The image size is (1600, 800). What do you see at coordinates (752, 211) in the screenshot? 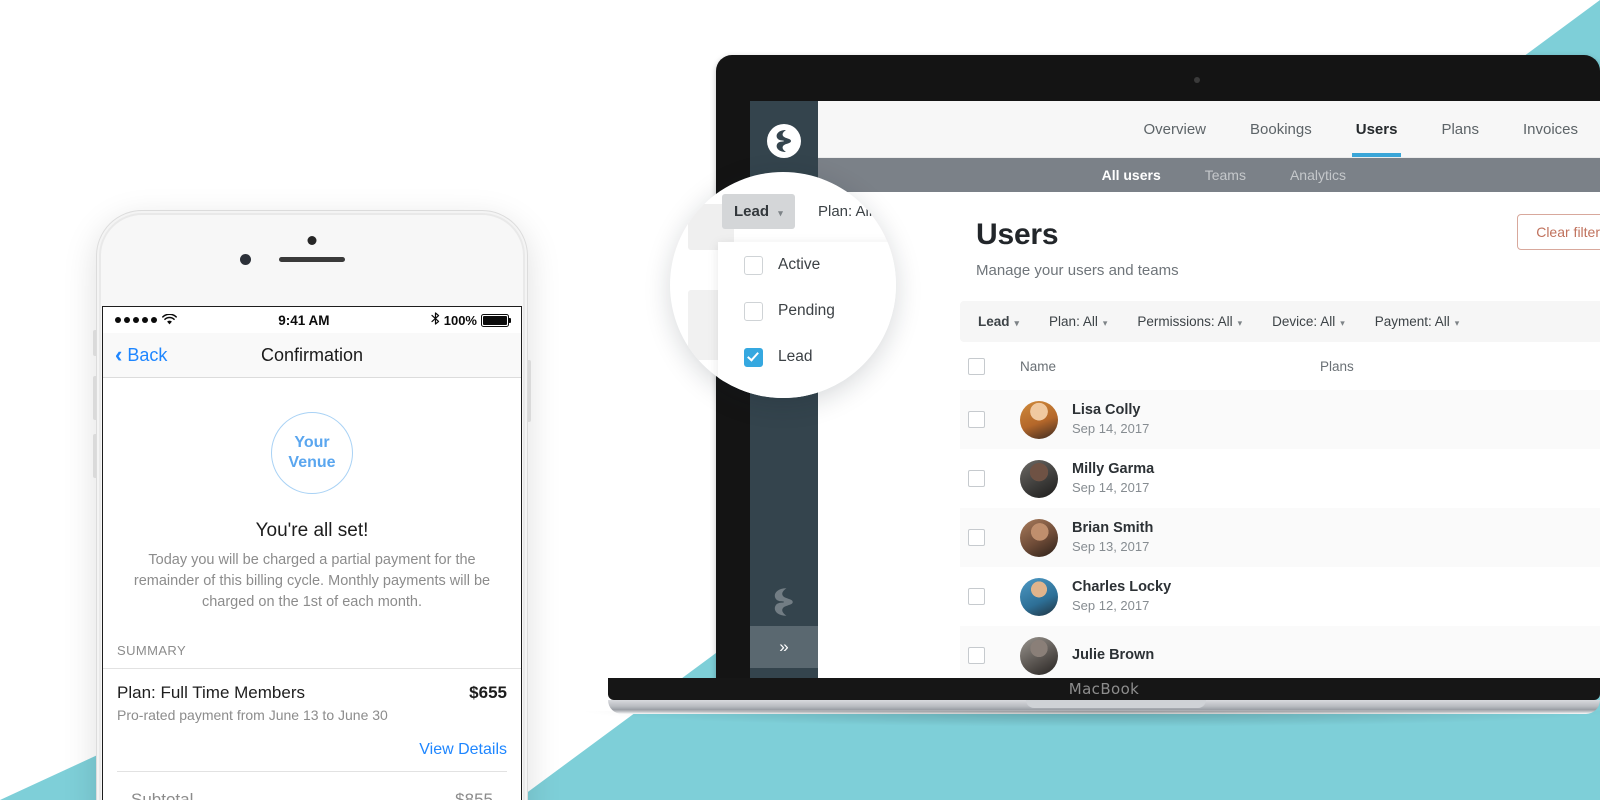
I see `chip-label: Lead` at bounding box center [752, 211].